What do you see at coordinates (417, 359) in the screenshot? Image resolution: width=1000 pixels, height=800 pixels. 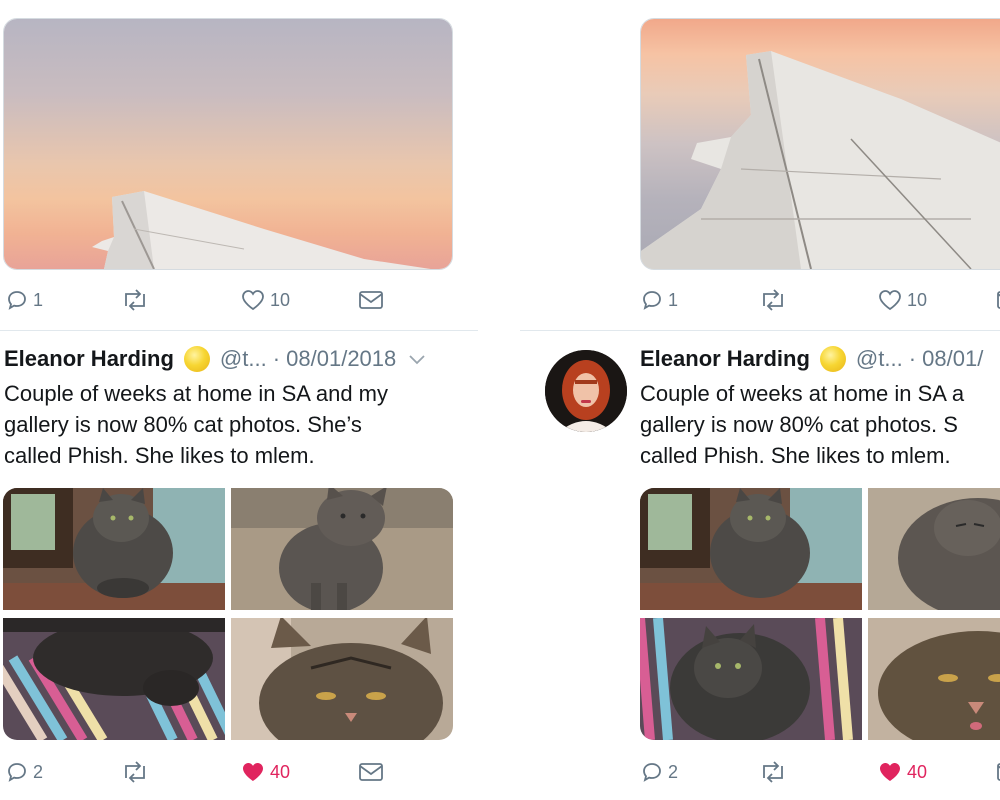 I see `chevron-down-icon` at bounding box center [417, 359].